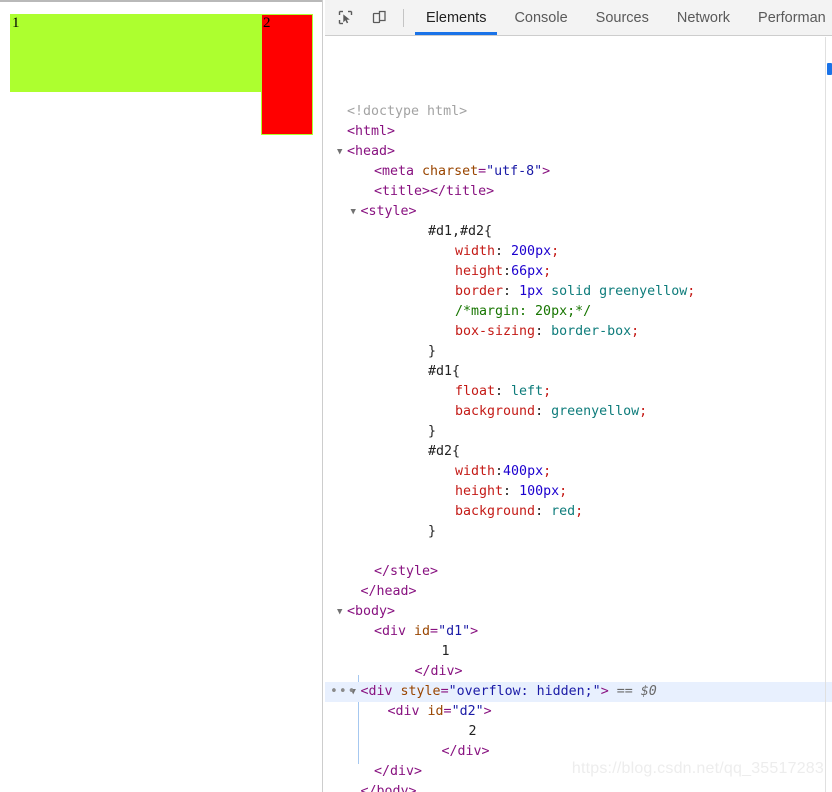 The height and width of the screenshot is (792, 832). Describe the element at coordinates (407, 111) in the screenshot. I see `code-token: <!doctype html>` at that location.